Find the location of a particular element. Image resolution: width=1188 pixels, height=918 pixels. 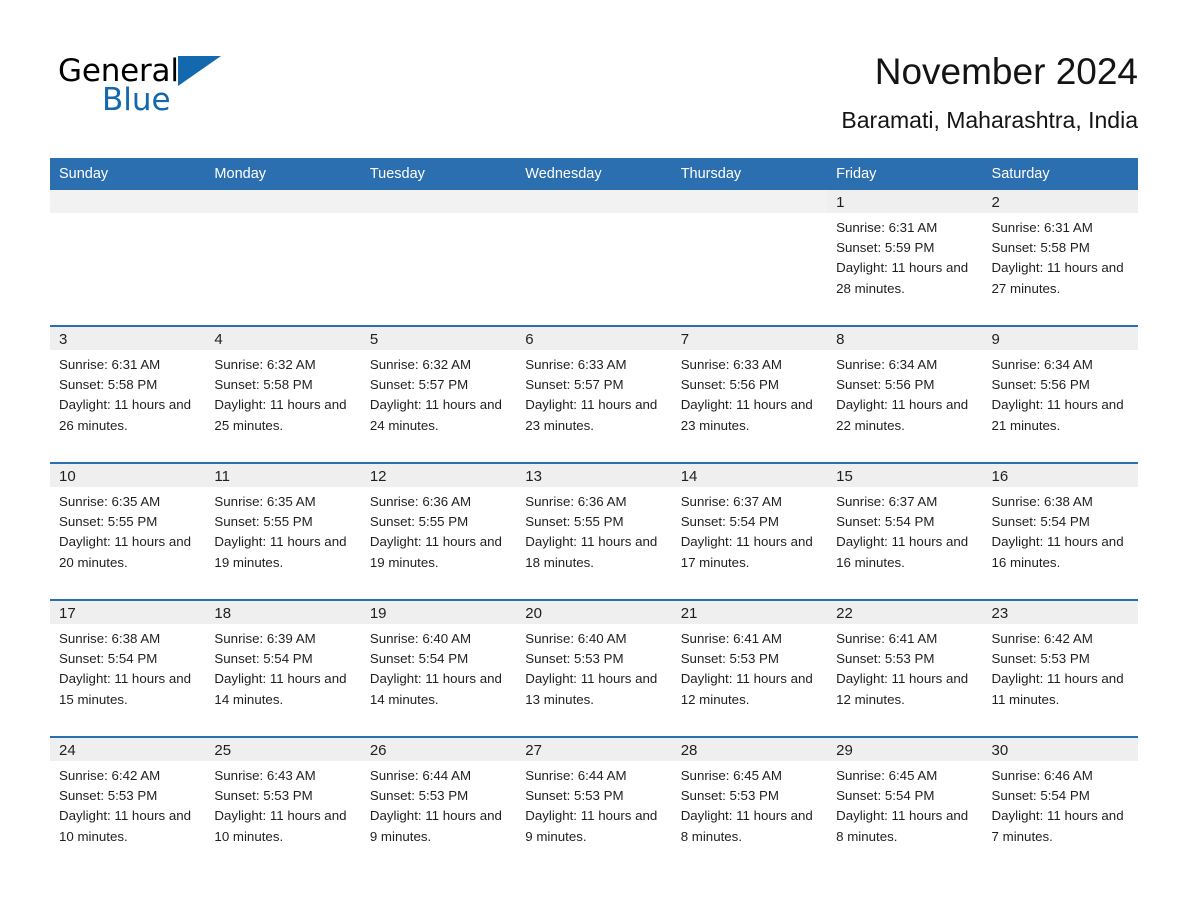

daylight-text: Daylight: 11 hours and 15 minutes. is located at coordinates (125, 689).